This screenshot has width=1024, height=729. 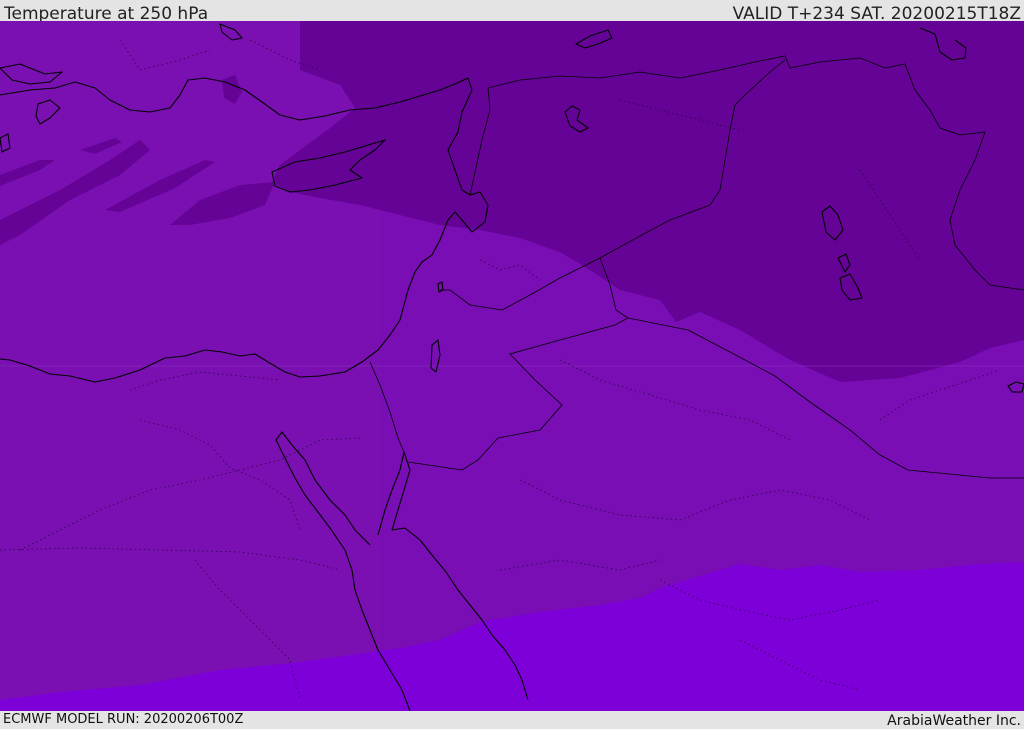 I want to click on credit-text: ArabiaWeather Inc., so click(x=954, y=721).